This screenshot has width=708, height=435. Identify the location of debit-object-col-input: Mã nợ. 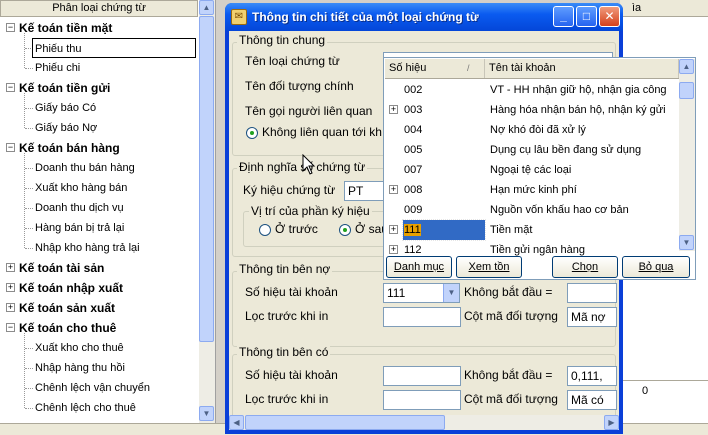
(592, 317).